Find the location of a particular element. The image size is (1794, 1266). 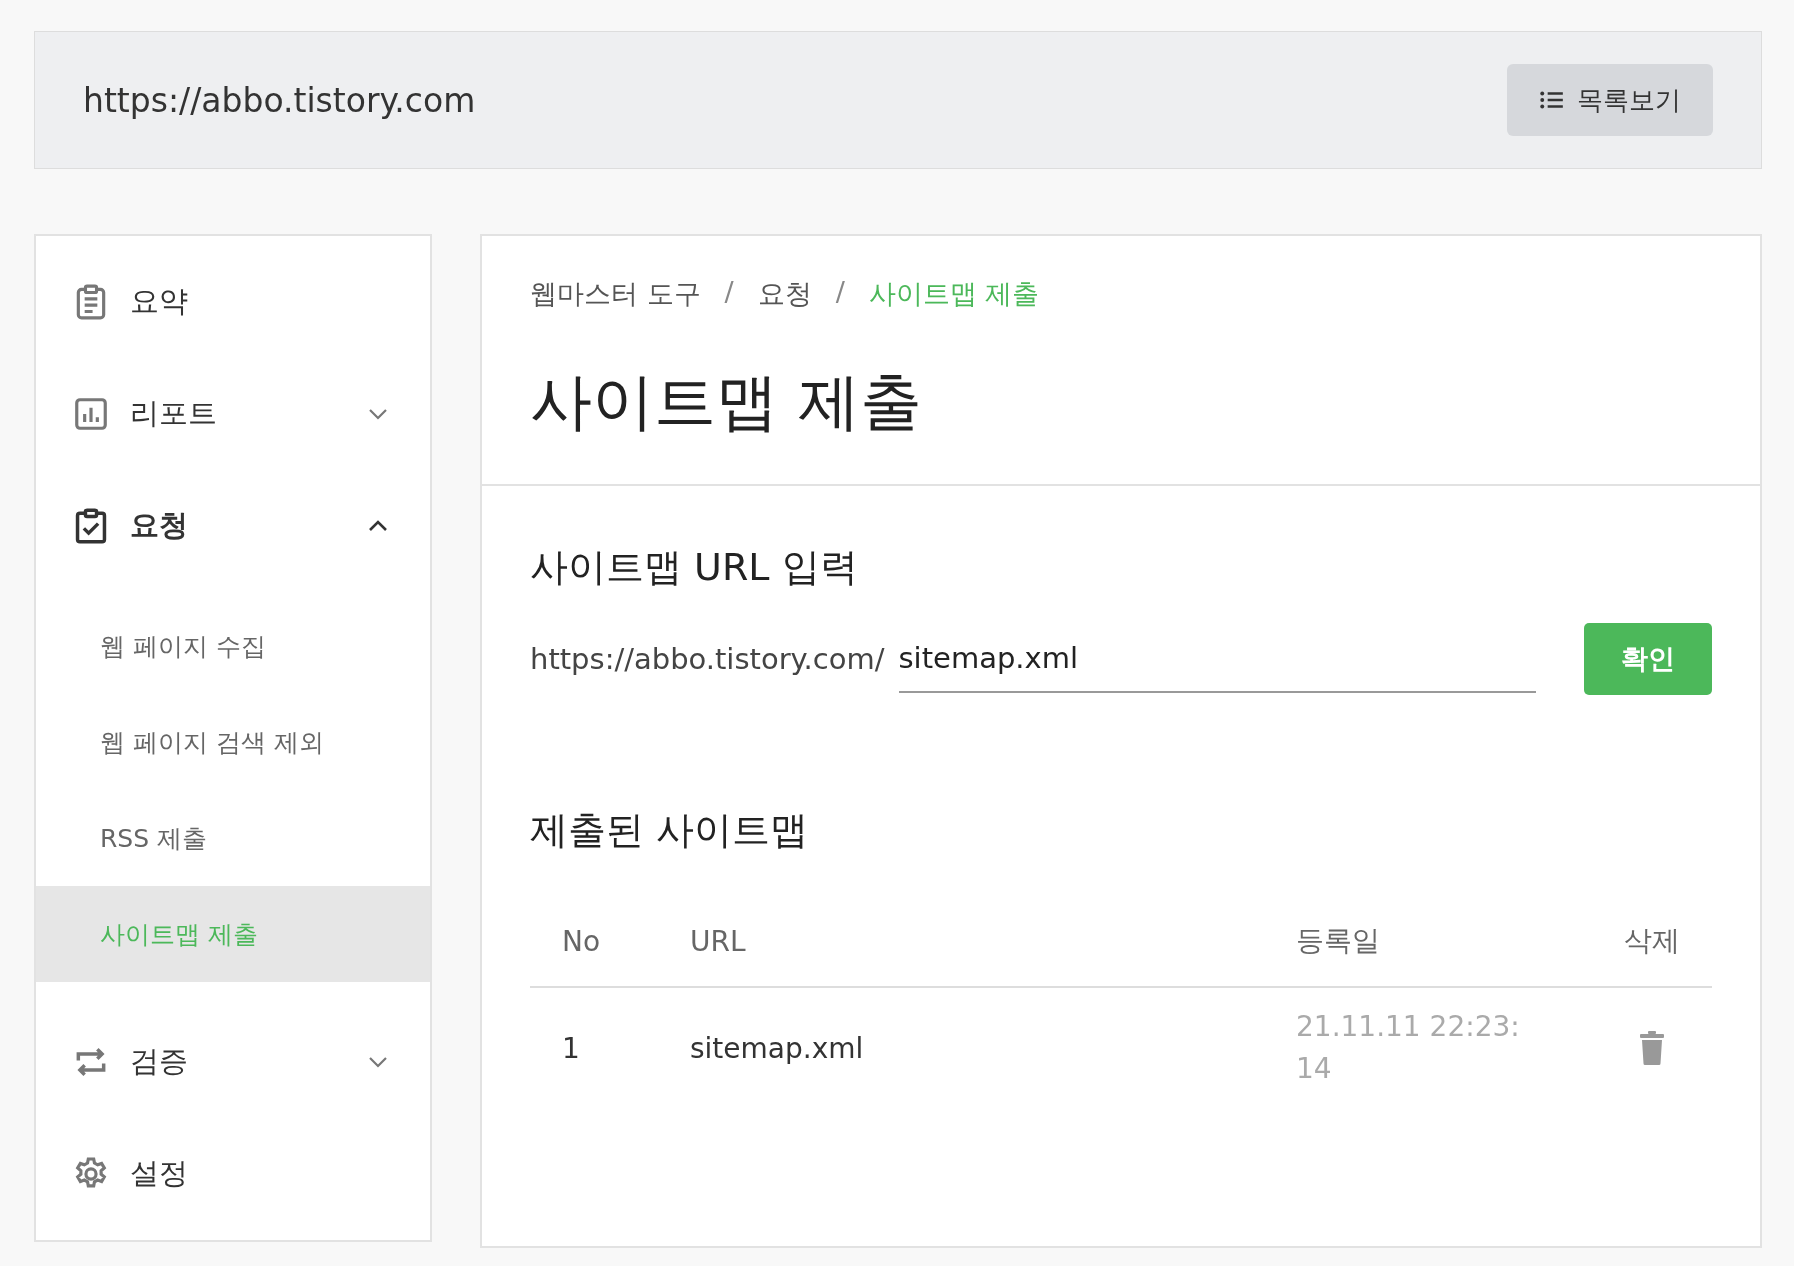

sidebar-item: 설정 is located at coordinates (233, 1174).